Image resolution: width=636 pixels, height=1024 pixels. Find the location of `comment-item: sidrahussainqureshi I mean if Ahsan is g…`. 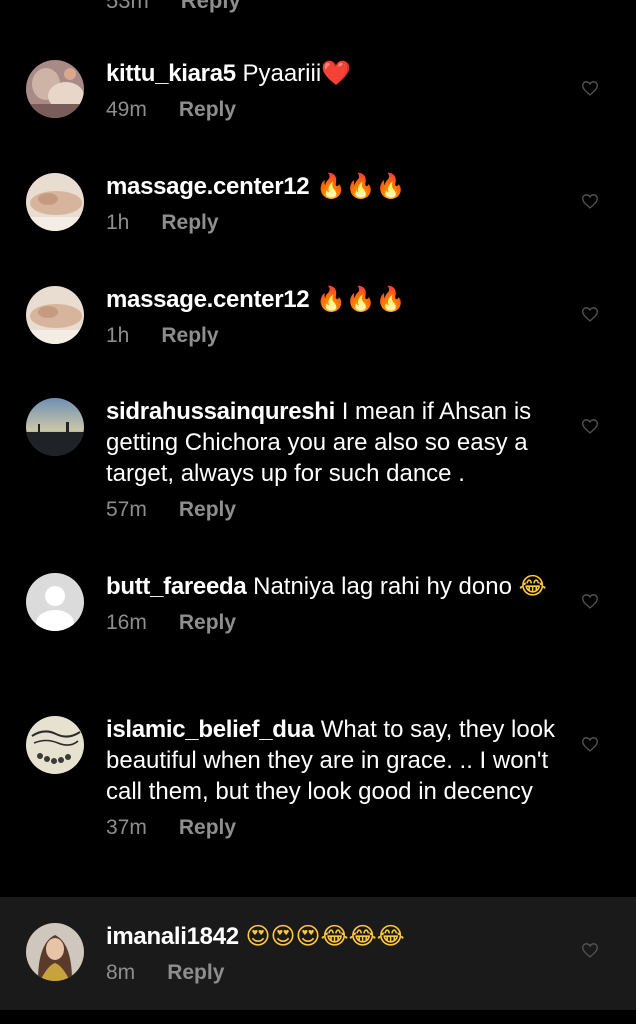

comment-item: sidrahussainqureshi I mean if Ahsan is g… is located at coordinates (318, 466).